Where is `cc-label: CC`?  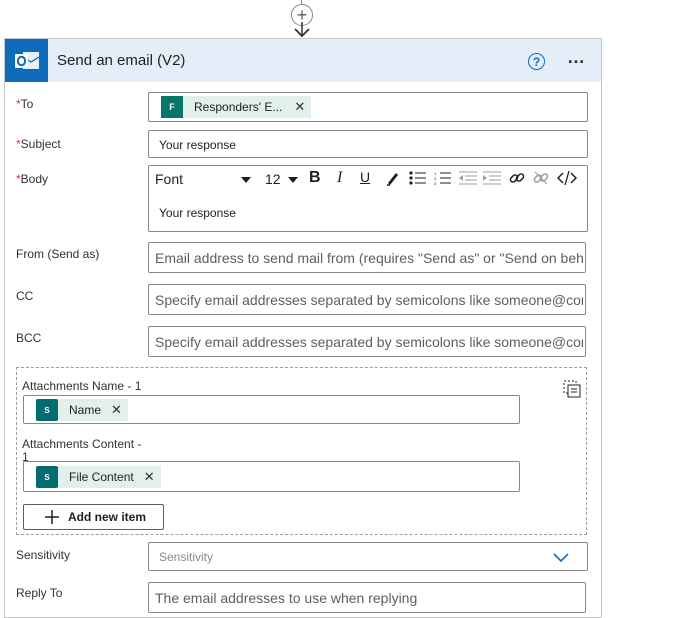
cc-label: CC is located at coordinates (25, 296).